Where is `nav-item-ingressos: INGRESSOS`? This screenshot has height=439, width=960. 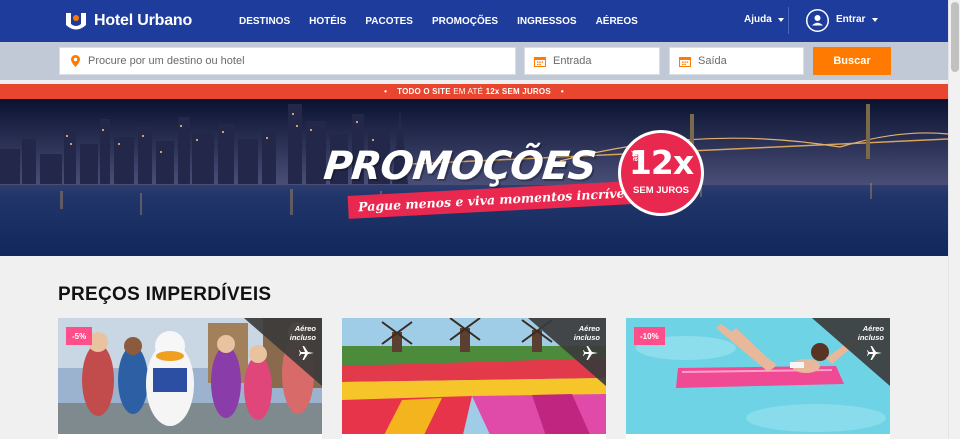 nav-item-ingressos: INGRESSOS is located at coordinates (546, 21).